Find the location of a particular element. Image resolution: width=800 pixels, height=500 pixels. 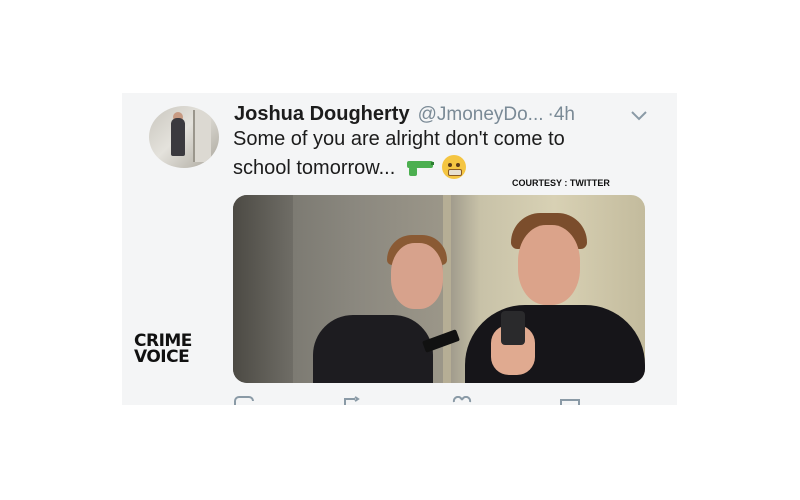

retweet-icon is located at coordinates (352, 400).